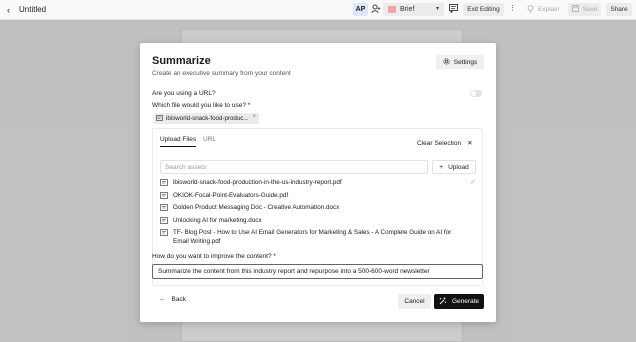  Describe the element at coordinates (512, 8) in the screenshot. I see `more-vertical-icon: ⋮` at that location.